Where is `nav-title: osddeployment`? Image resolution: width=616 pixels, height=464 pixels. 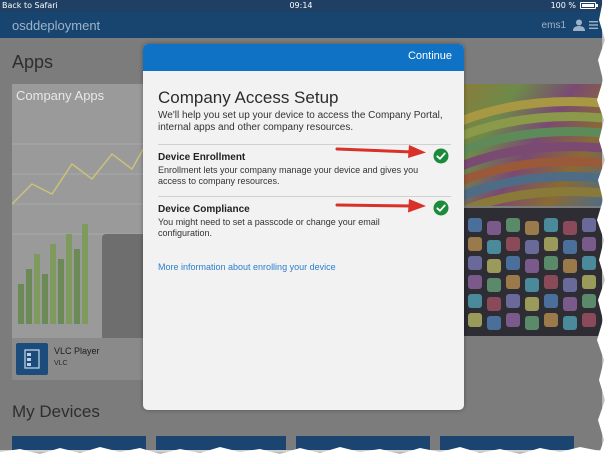 nav-title: osddeployment is located at coordinates (56, 25).